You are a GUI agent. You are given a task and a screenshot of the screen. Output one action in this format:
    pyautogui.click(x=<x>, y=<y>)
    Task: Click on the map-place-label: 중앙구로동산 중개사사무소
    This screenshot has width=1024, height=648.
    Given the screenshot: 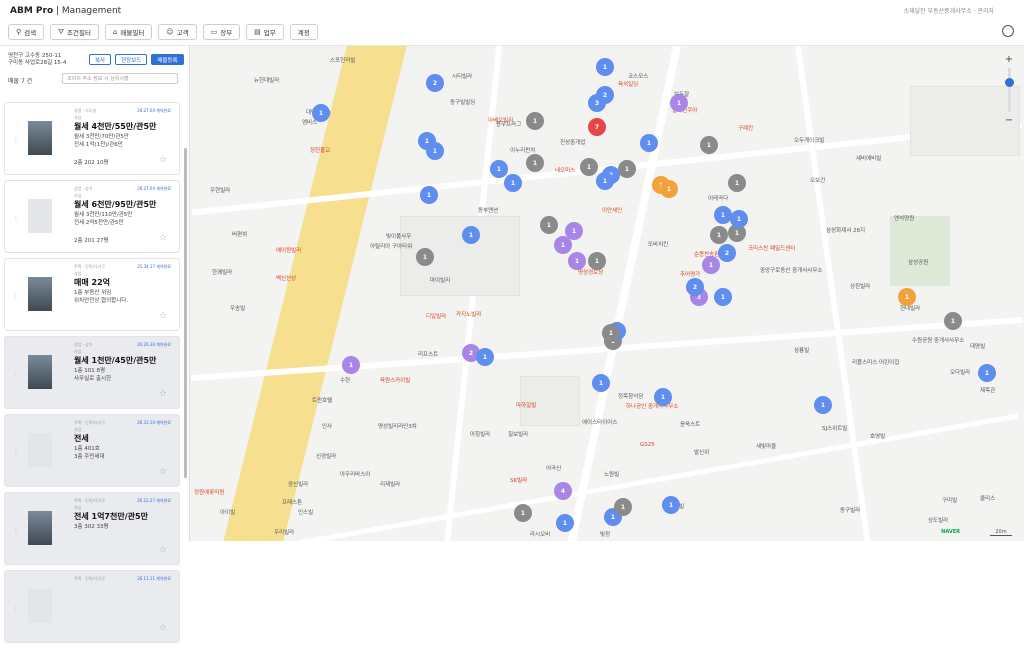 What is the action you would take?
    pyautogui.click(x=791, y=270)
    